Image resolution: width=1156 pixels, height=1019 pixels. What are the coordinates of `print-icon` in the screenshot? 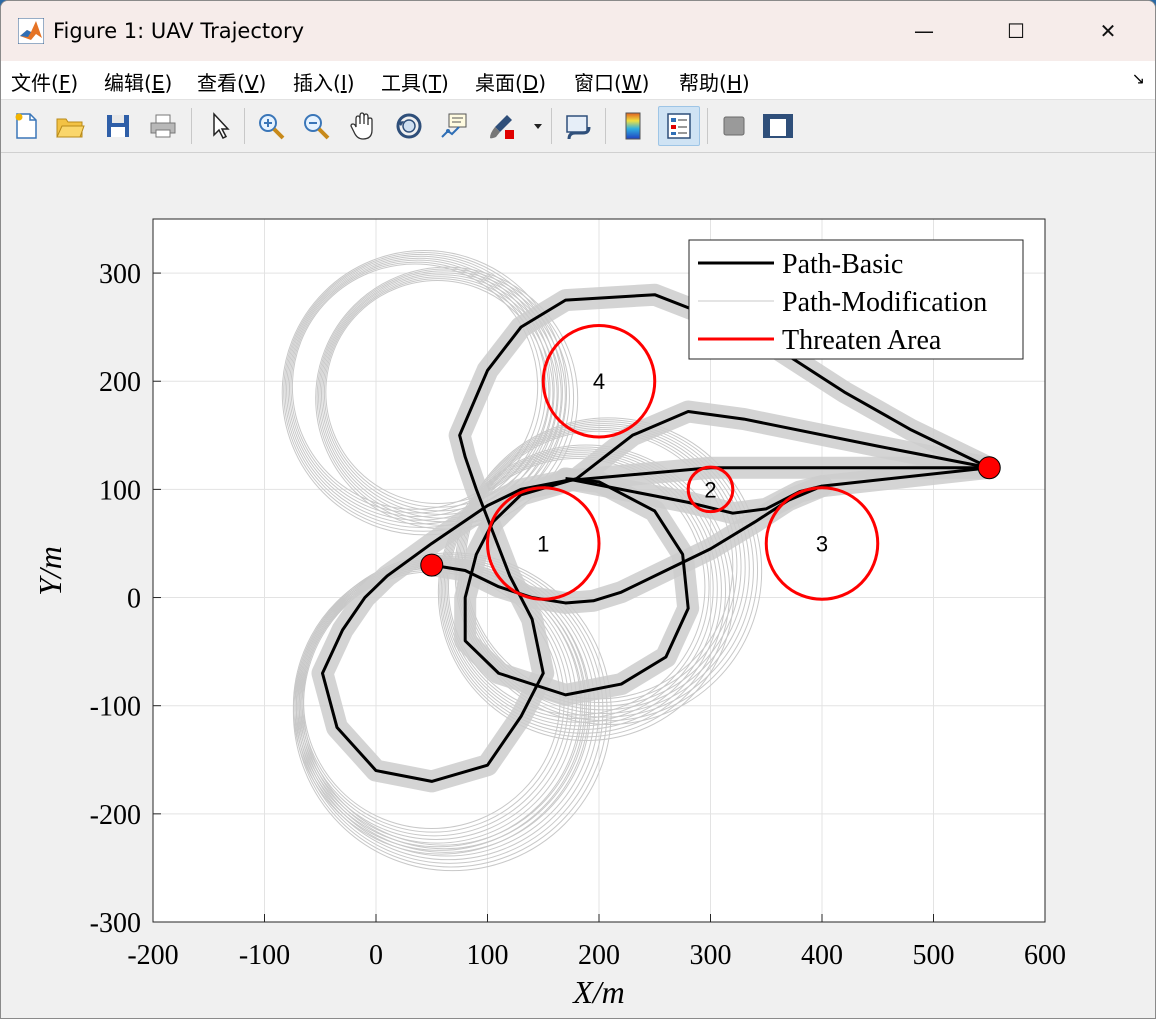 It's located at (163, 126).